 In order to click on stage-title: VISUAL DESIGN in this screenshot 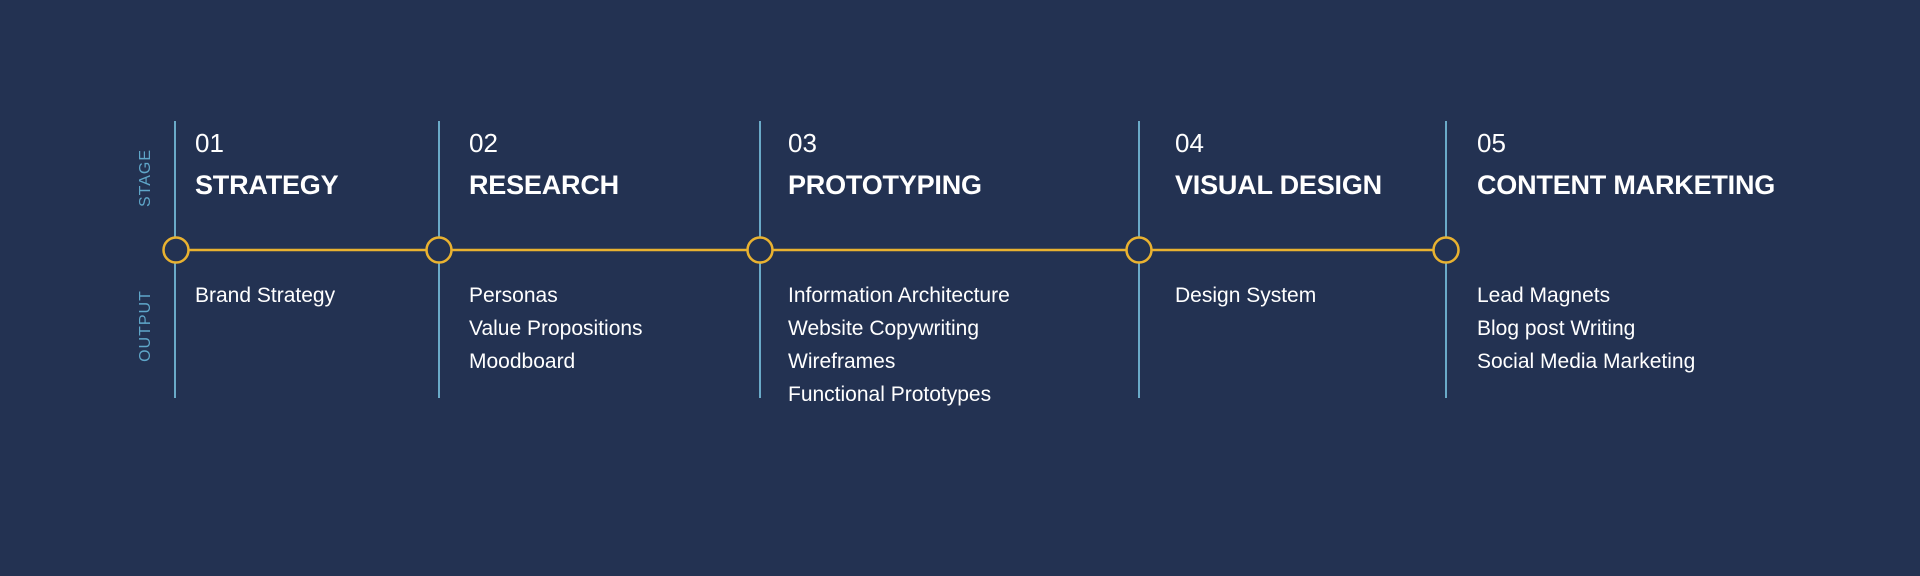, I will do `click(1278, 185)`.